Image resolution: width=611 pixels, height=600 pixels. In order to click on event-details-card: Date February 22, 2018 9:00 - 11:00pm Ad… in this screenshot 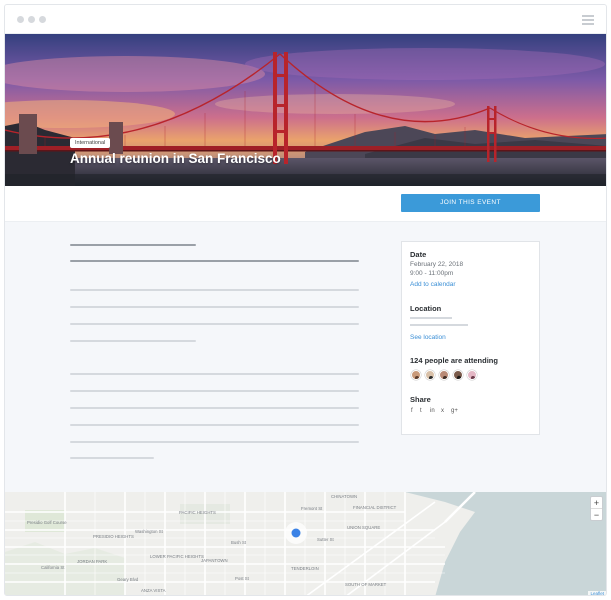, I will do `click(470, 338)`.